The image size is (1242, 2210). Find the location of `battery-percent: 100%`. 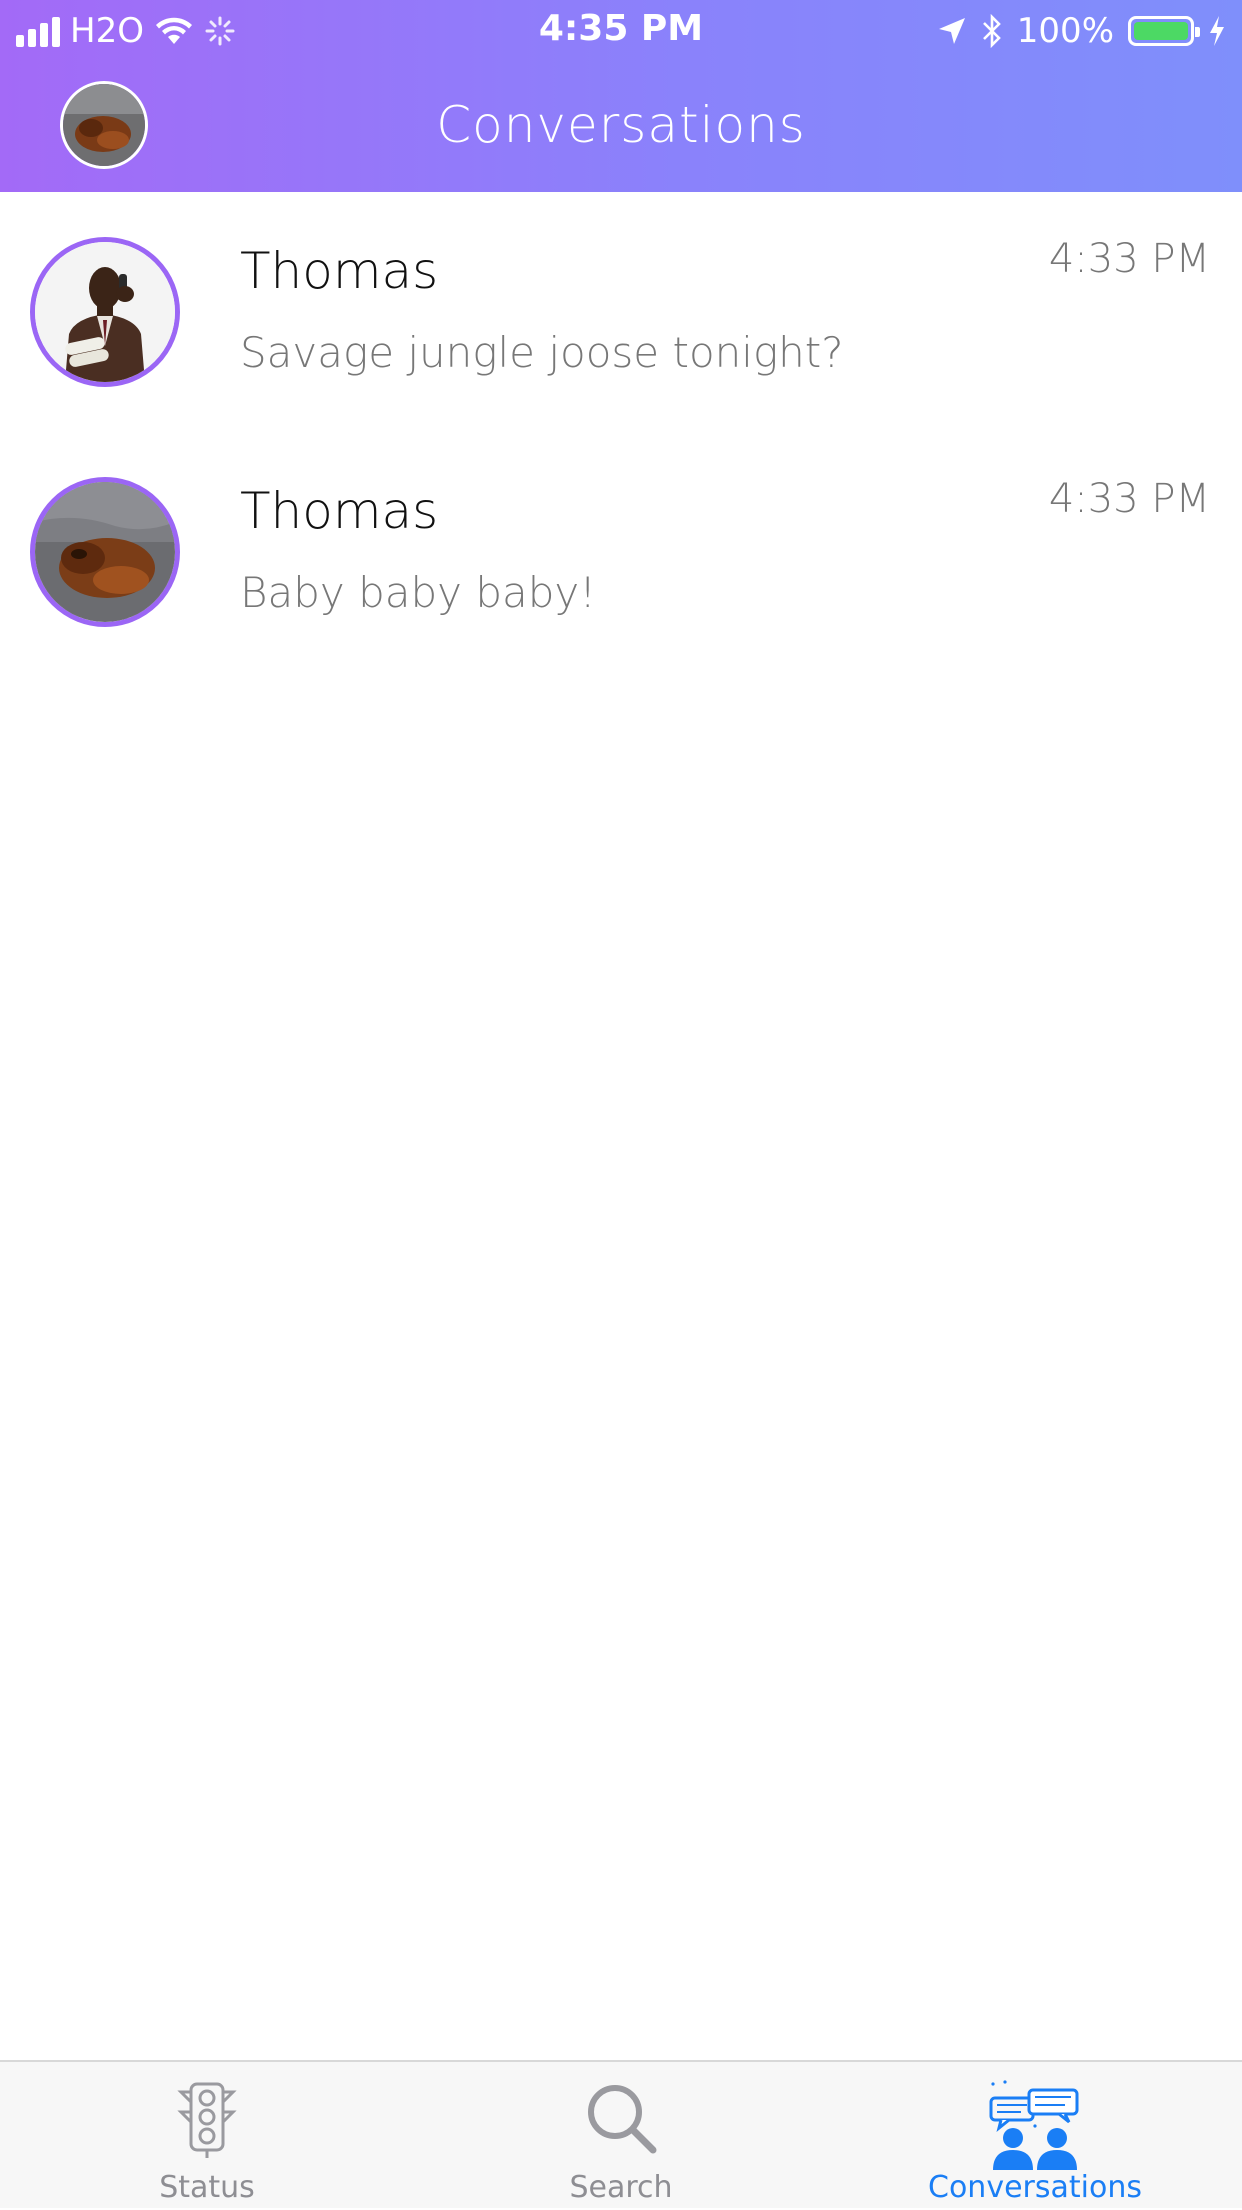

battery-percent: 100% is located at coordinates (1065, 31).